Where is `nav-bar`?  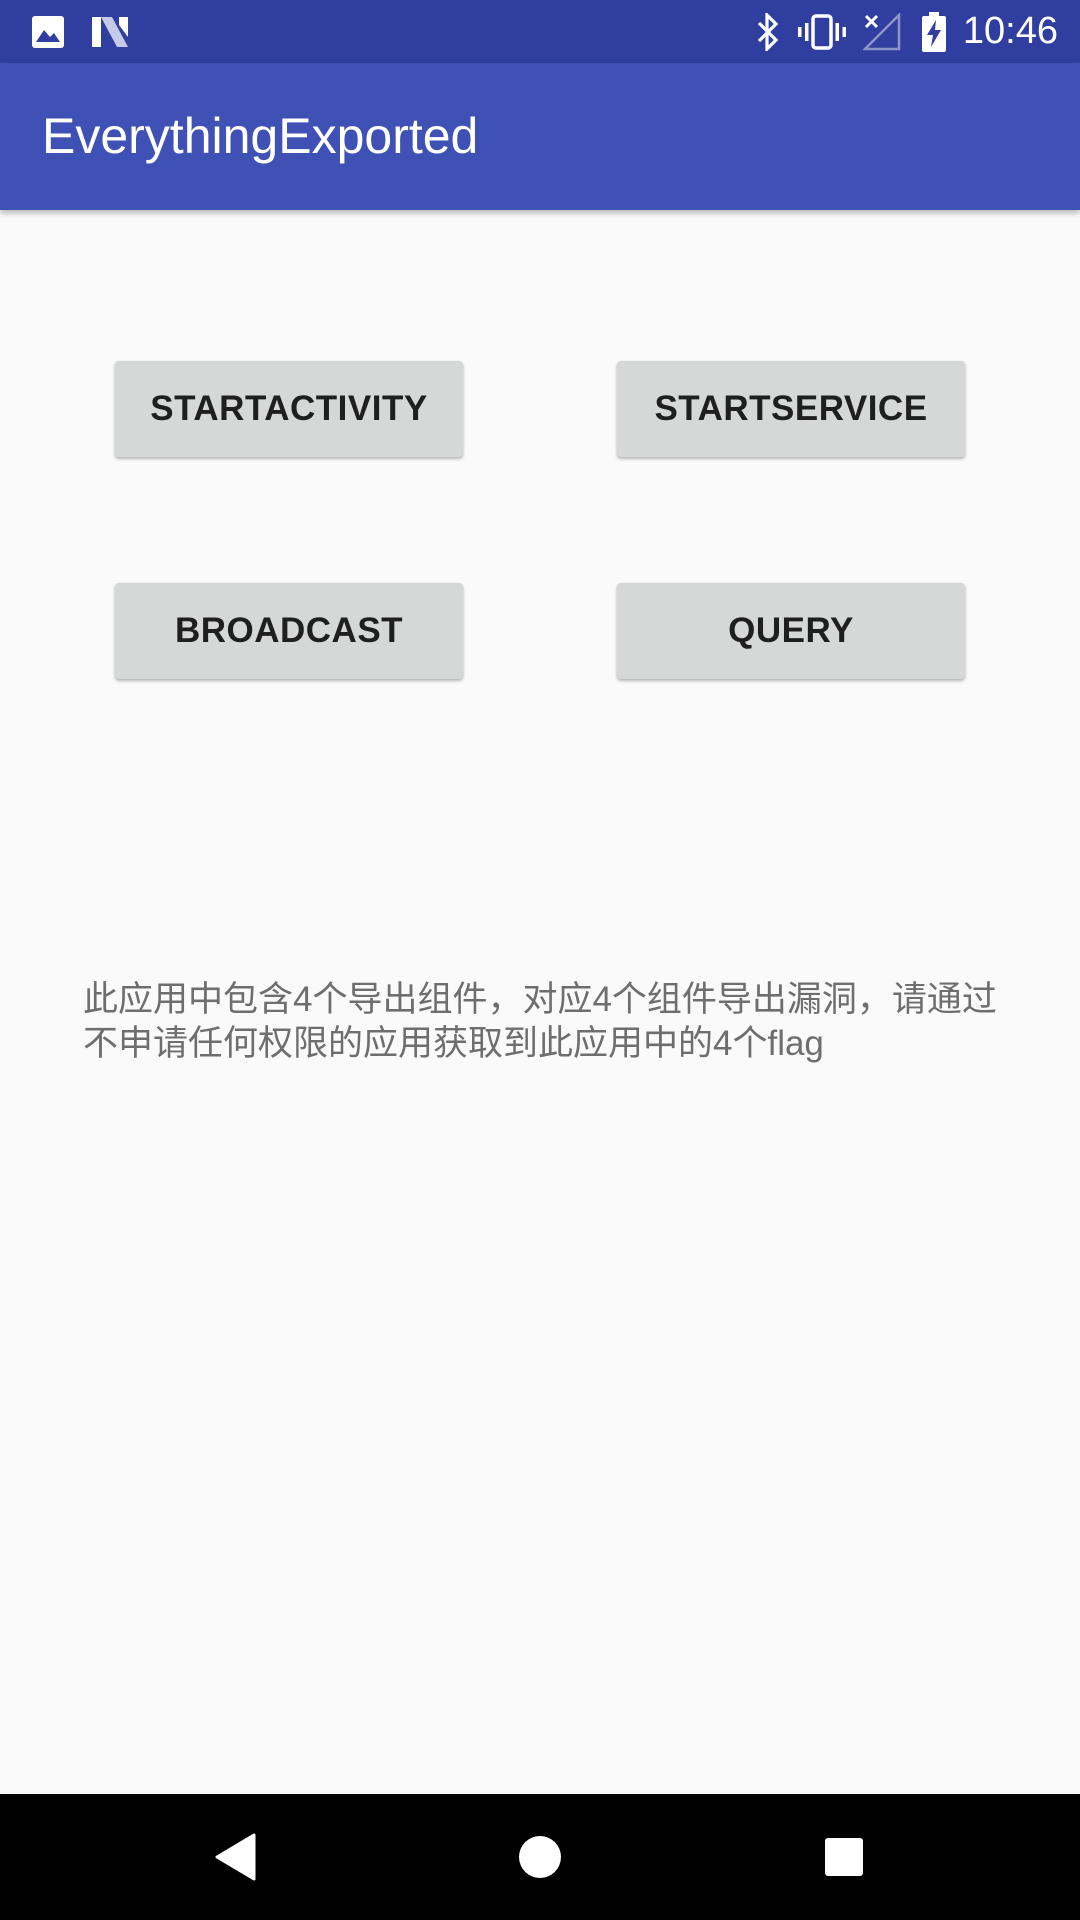 nav-bar is located at coordinates (540, 1857).